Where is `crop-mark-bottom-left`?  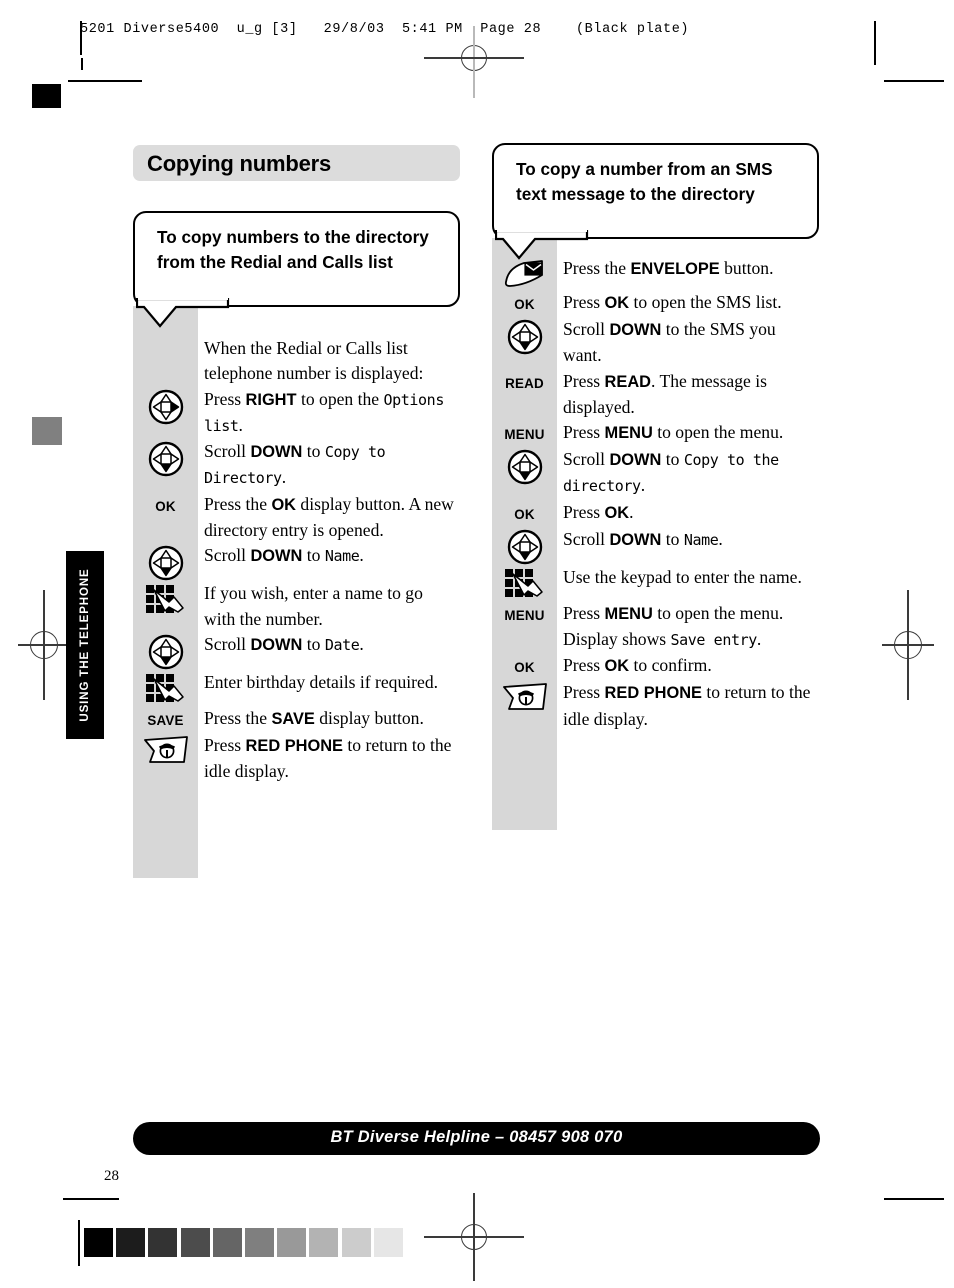
crop-mark-bottom-left is located at coordinates (91, 1199).